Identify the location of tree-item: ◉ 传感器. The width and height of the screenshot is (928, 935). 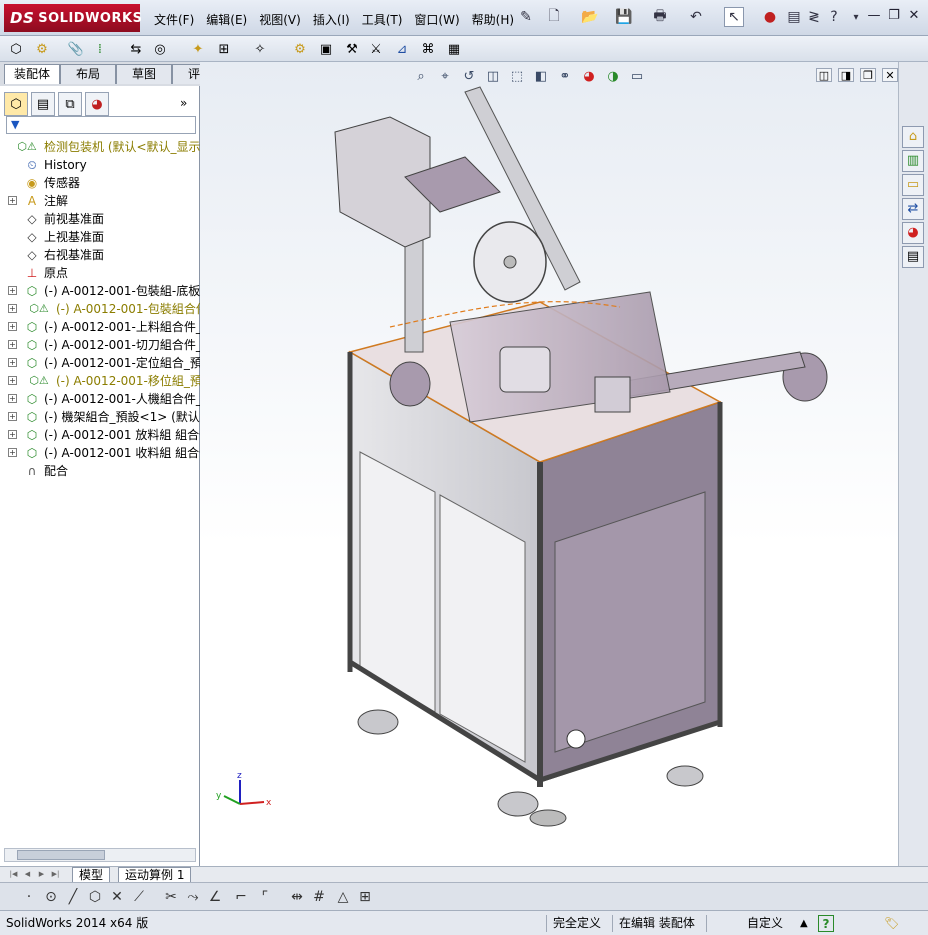
(100, 183).